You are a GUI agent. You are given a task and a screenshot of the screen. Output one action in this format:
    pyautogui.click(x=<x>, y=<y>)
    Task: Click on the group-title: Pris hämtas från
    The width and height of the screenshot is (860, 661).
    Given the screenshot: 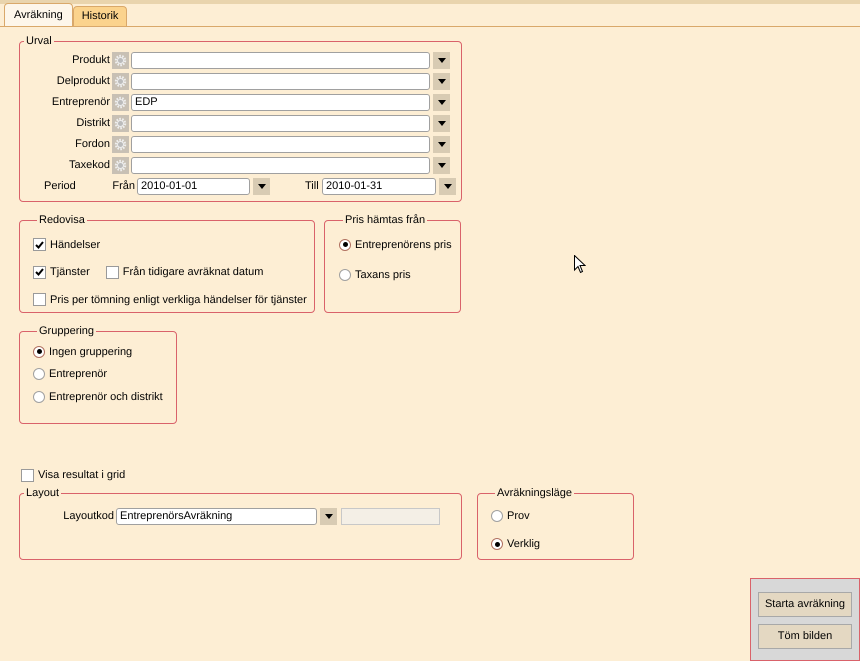 What is the action you would take?
    pyautogui.click(x=385, y=220)
    